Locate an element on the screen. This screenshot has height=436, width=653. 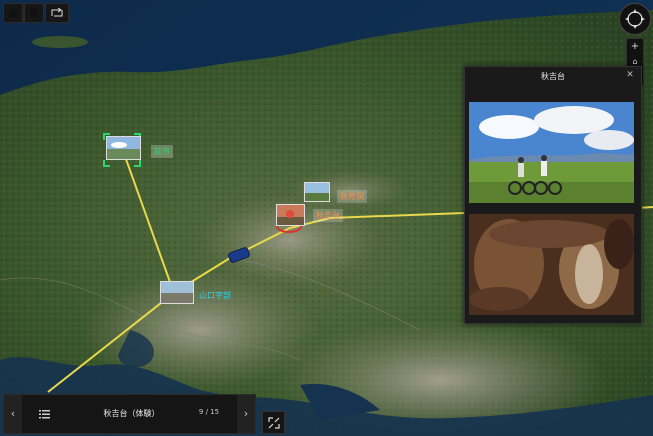
fullscreen-icon is located at coordinates (273, 422).